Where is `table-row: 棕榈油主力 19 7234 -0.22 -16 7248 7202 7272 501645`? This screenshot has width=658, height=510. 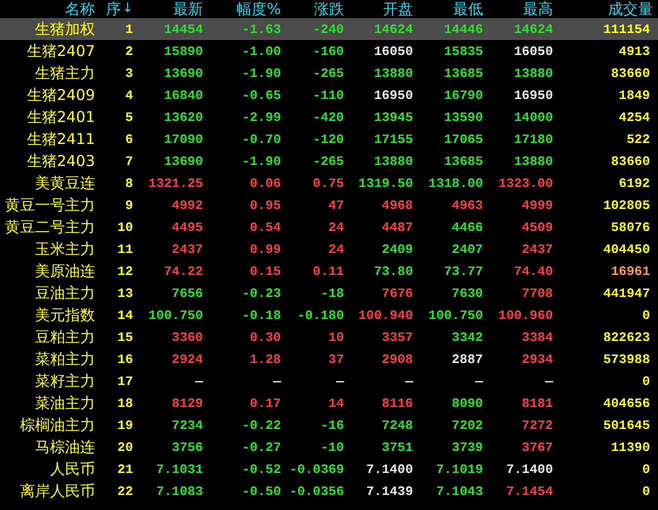
table-row: 棕榈油主力 19 7234 -0.22 -16 7248 7202 7272 501645 is located at coordinates (329, 425).